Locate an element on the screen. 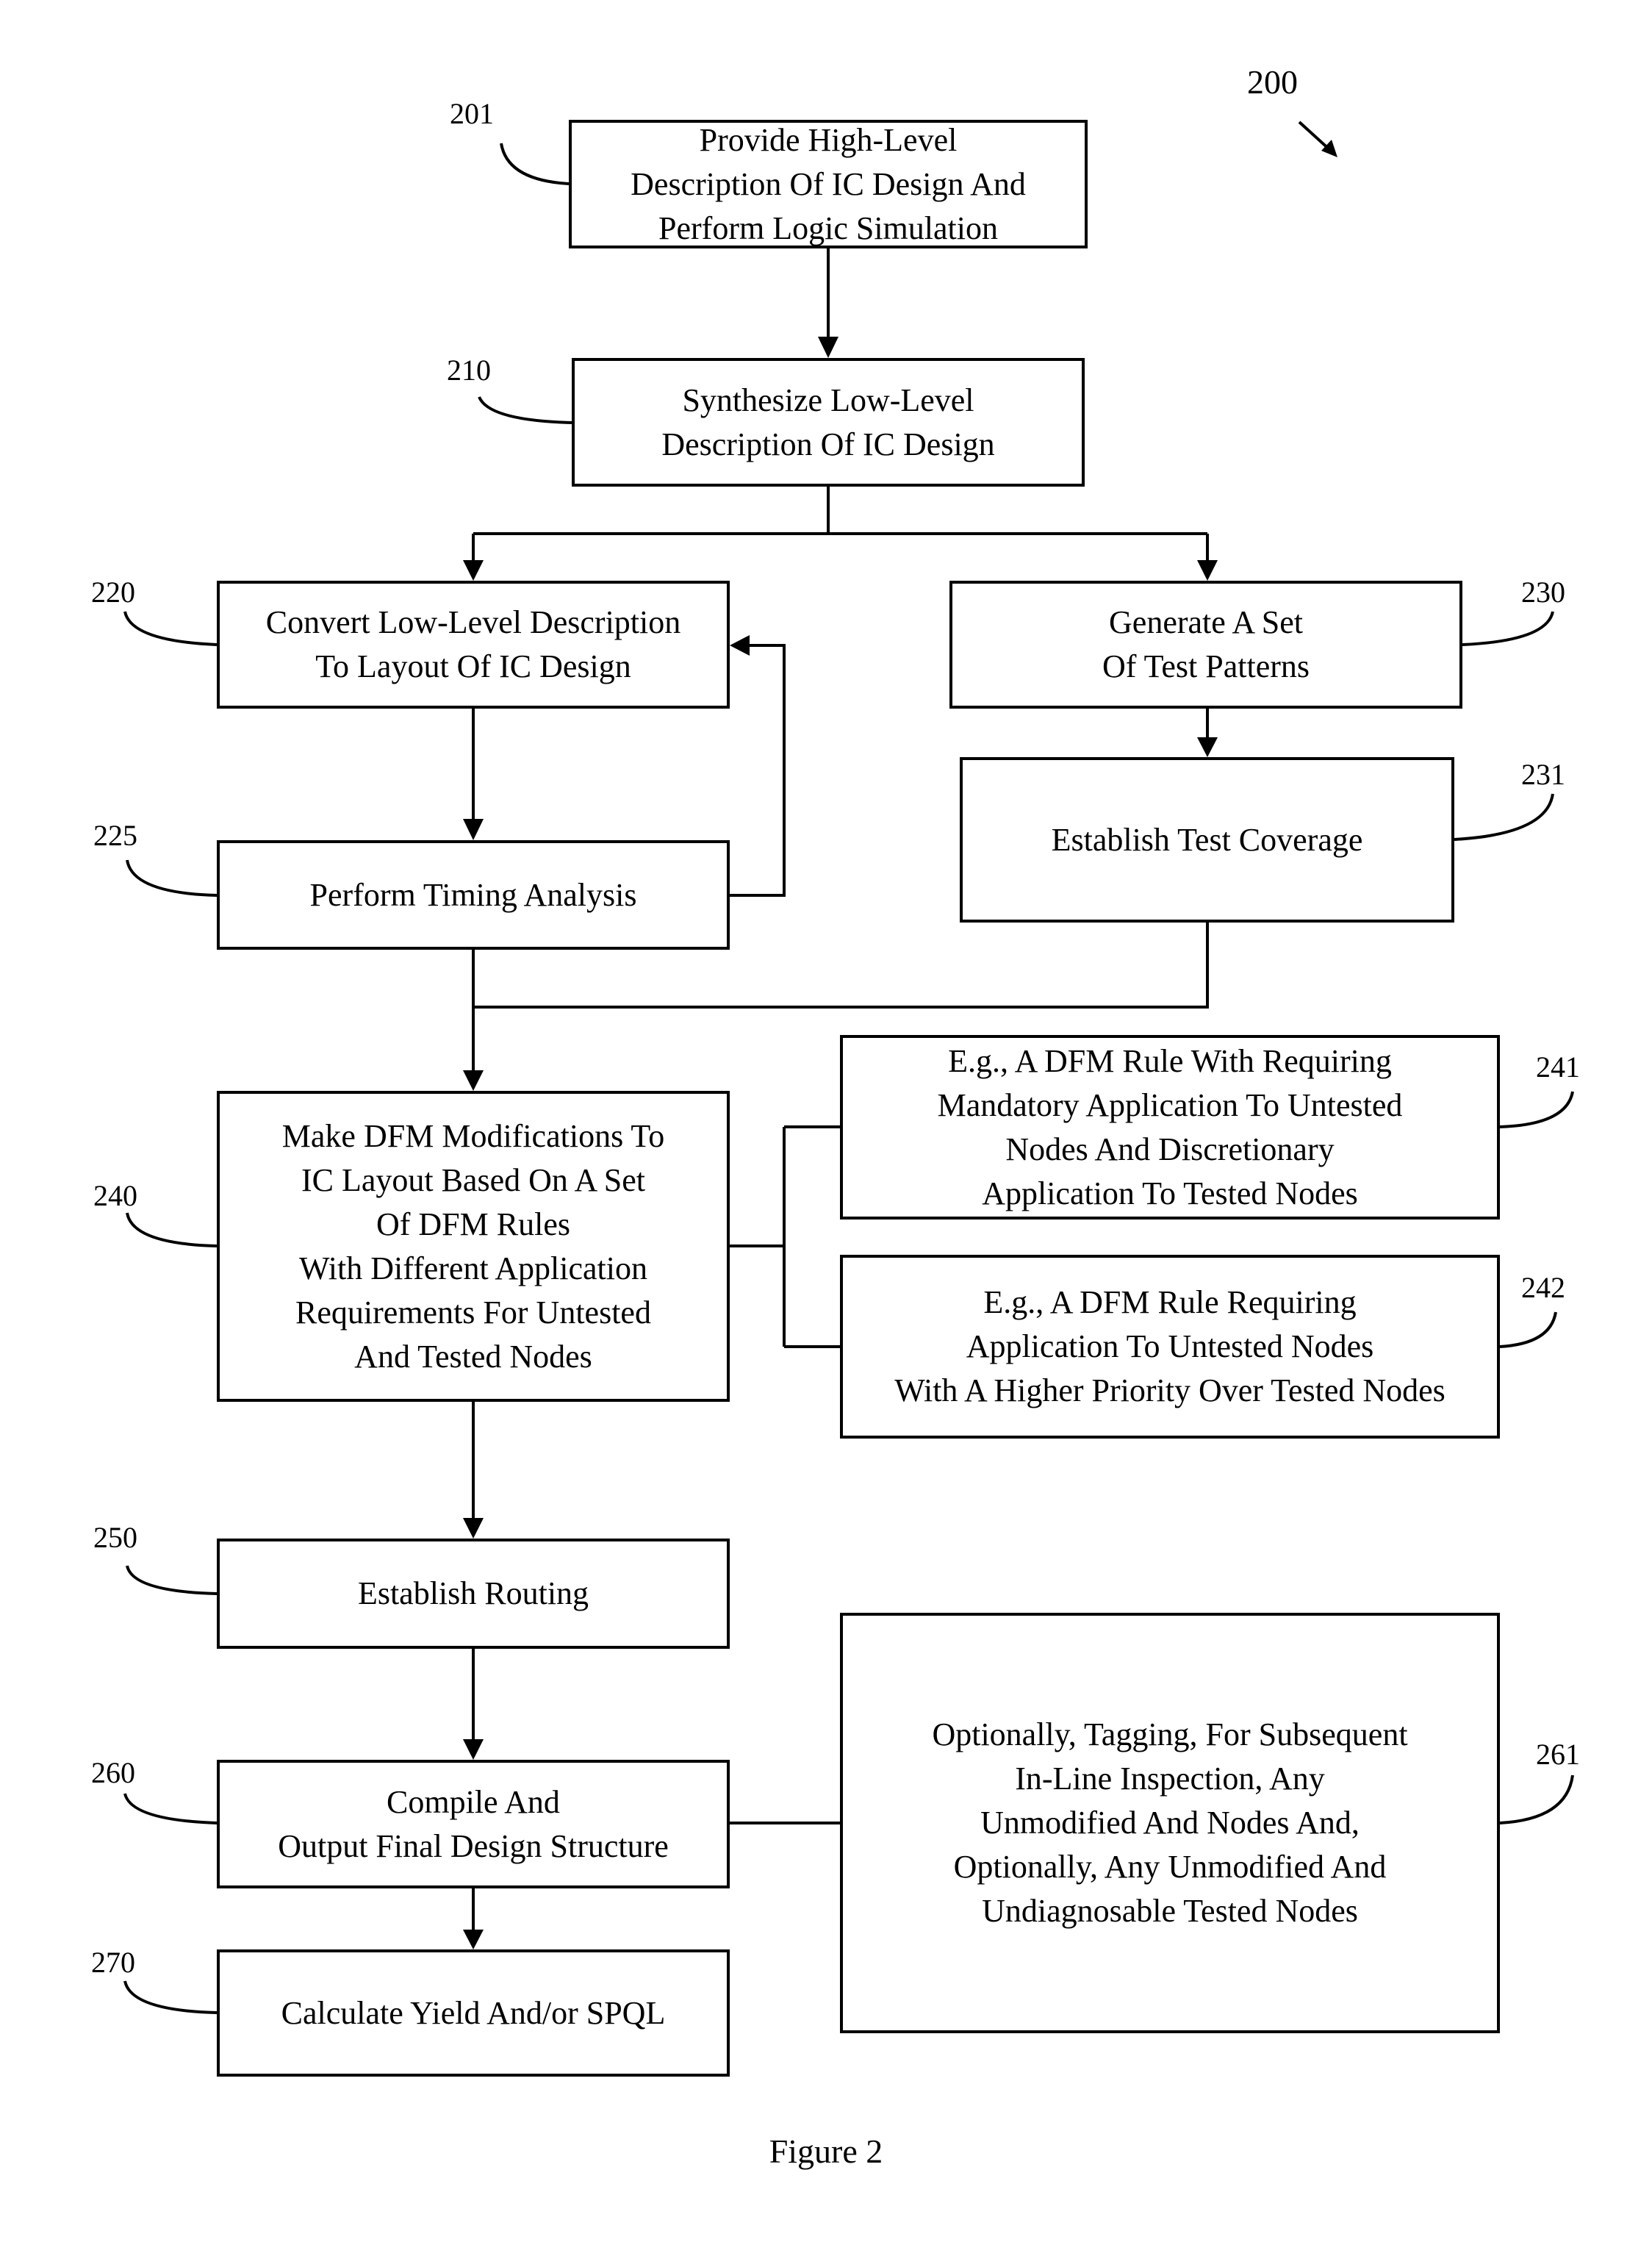 This screenshot has width=1652, height=2242. arrowhead-feedback is located at coordinates (740, 646).